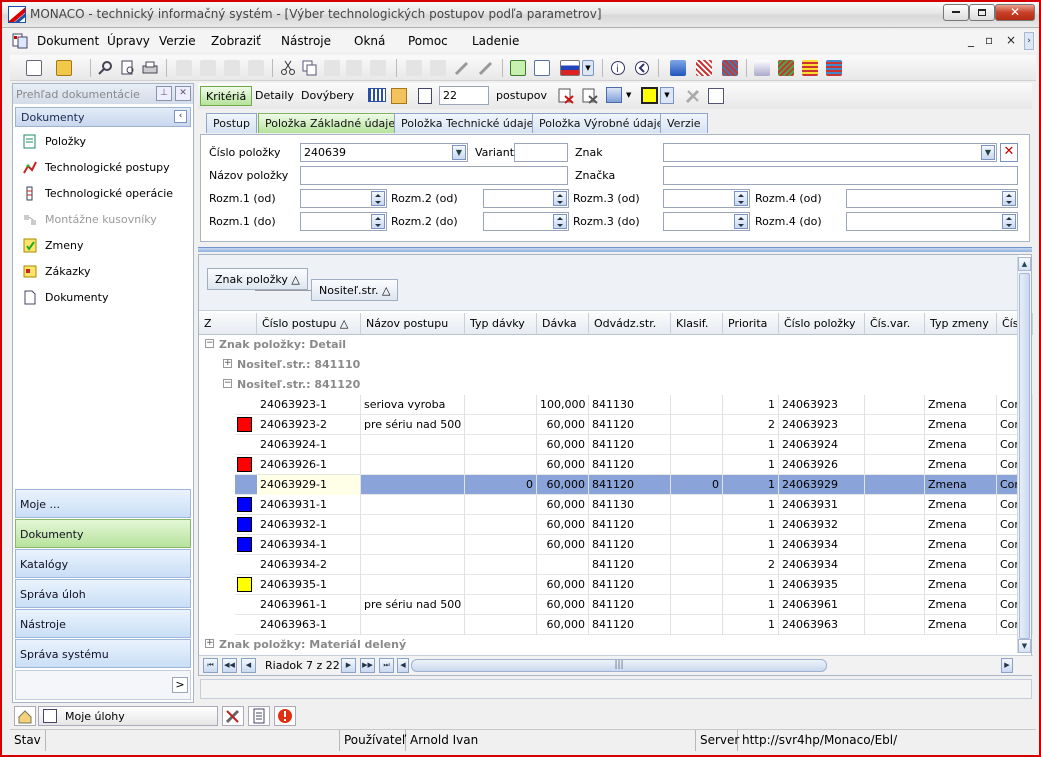  Describe the element at coordinates (209, 643) in the screenshot. I see `expand-icon: +` at that location.